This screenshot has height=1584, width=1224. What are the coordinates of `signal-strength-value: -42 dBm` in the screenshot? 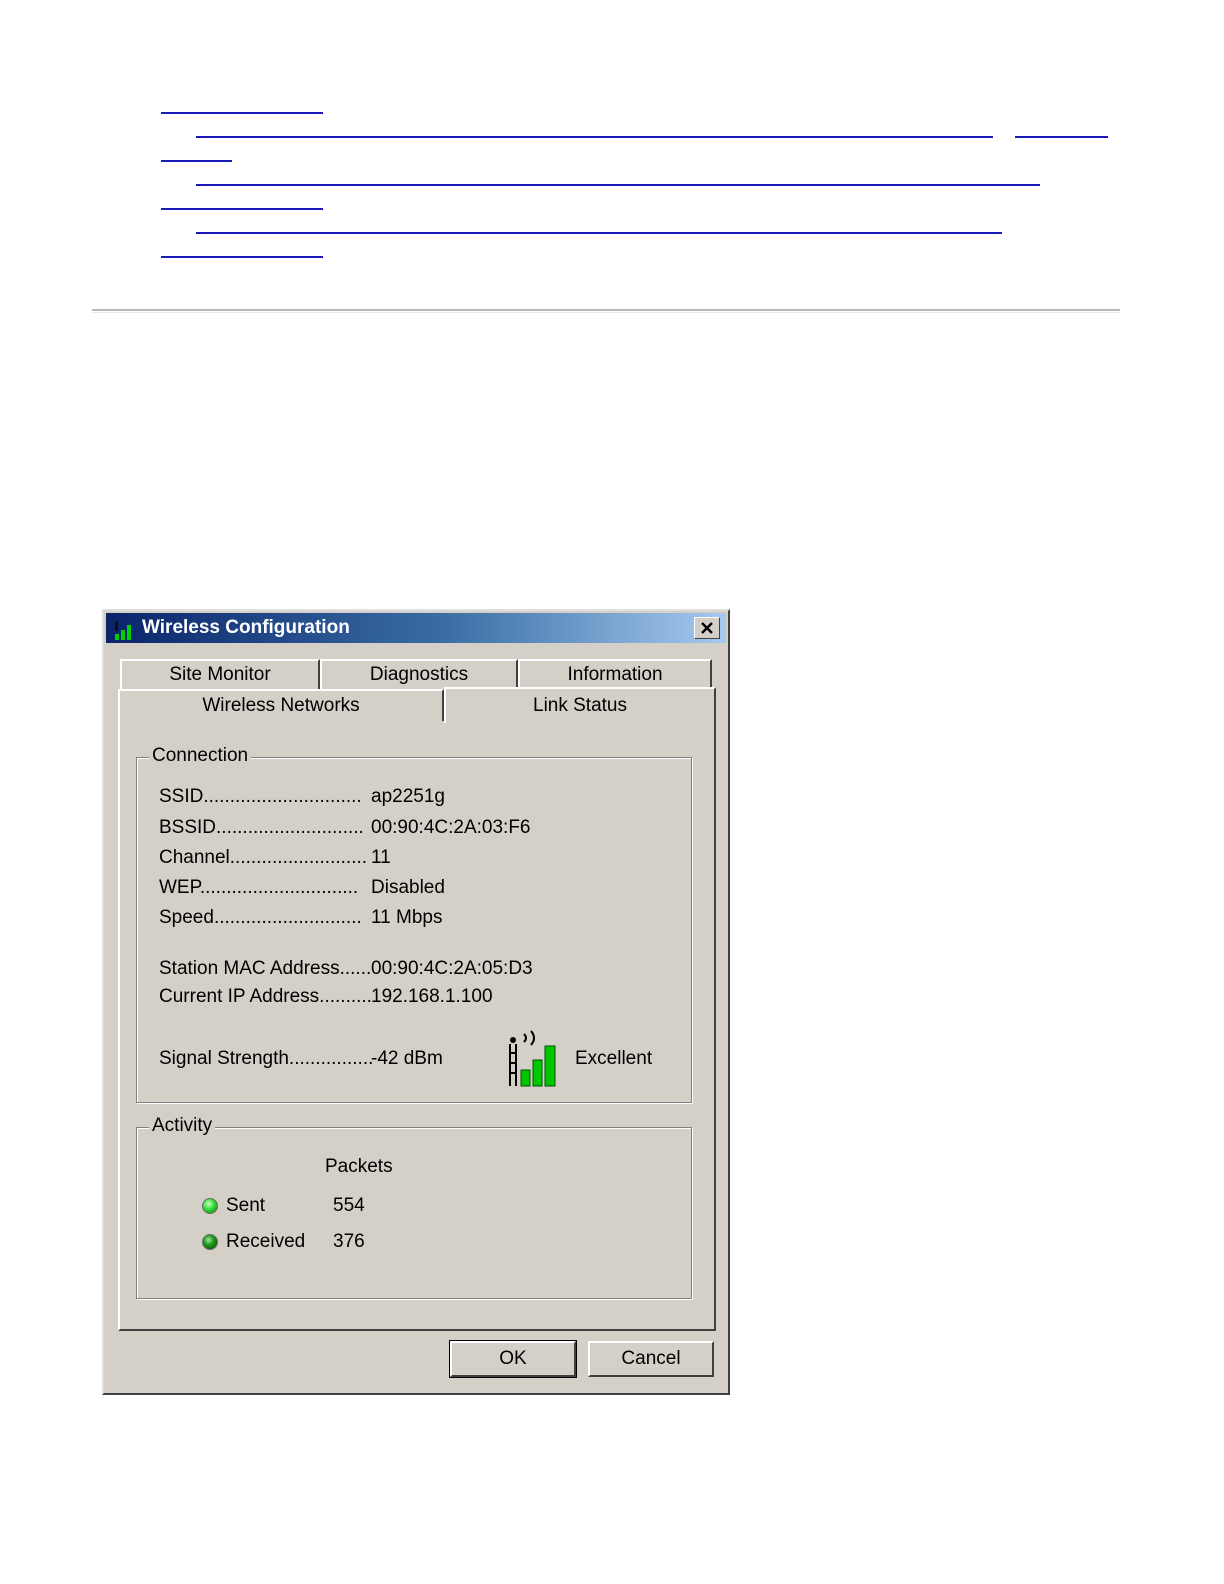 It's located at (407, 1058).